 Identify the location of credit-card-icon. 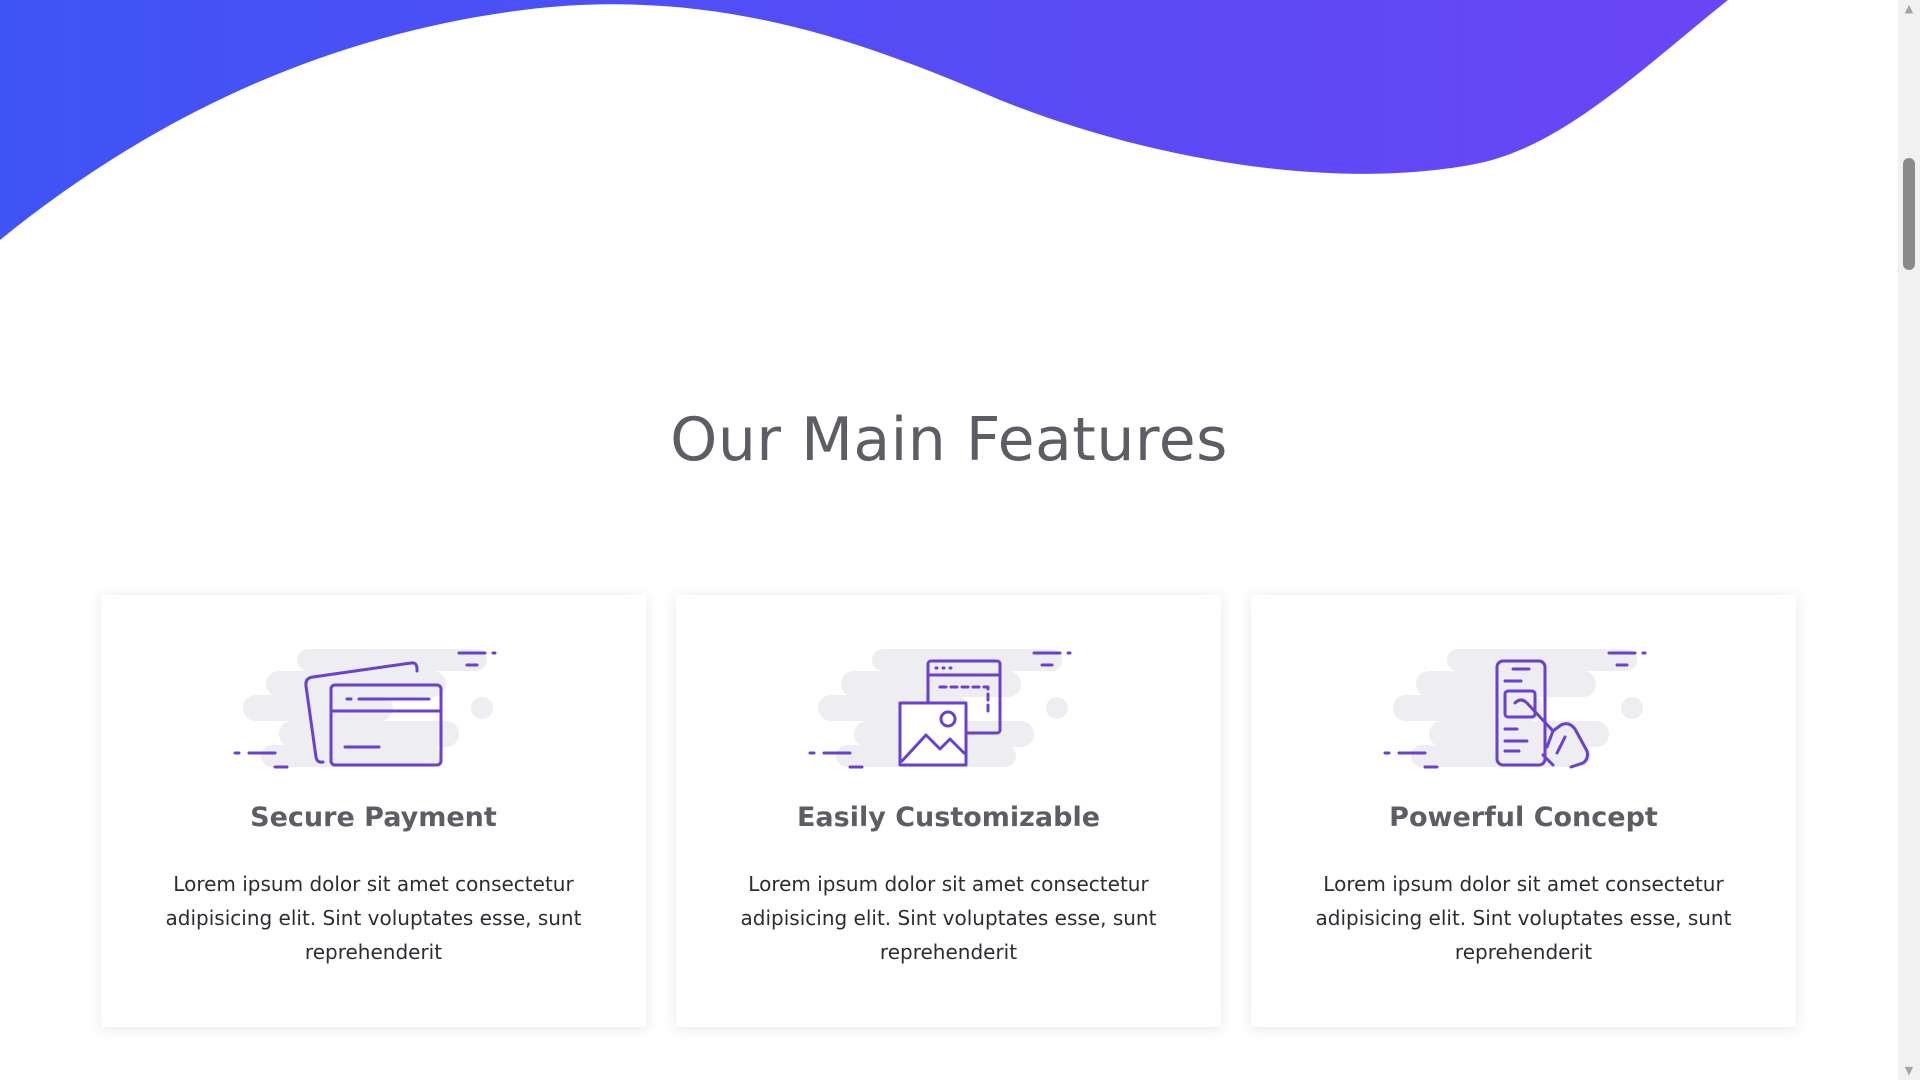
(365, 709).